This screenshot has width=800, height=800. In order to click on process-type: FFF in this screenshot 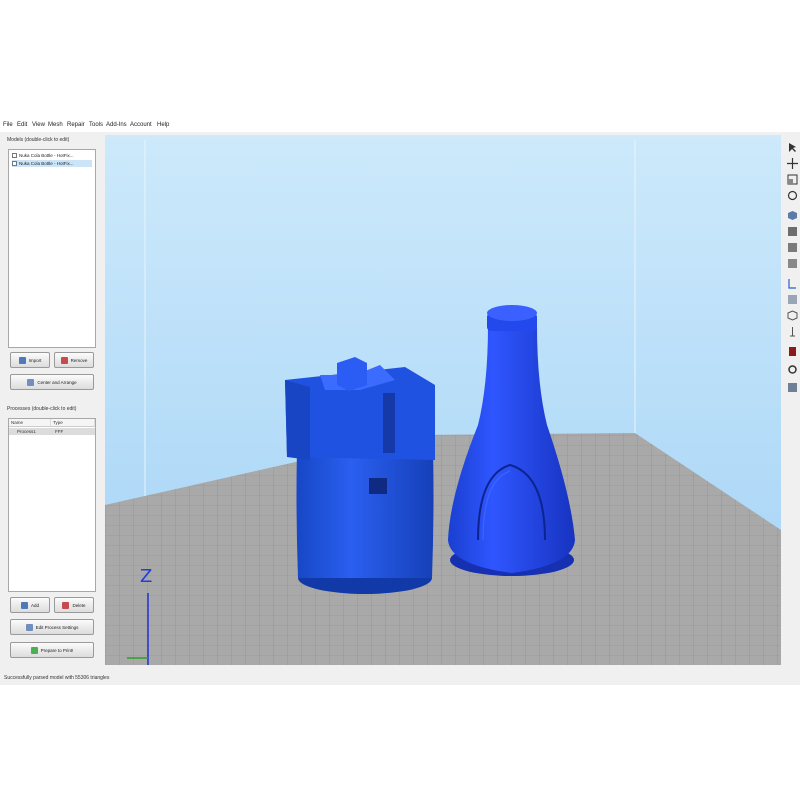, I will do `click(59, 431)`.